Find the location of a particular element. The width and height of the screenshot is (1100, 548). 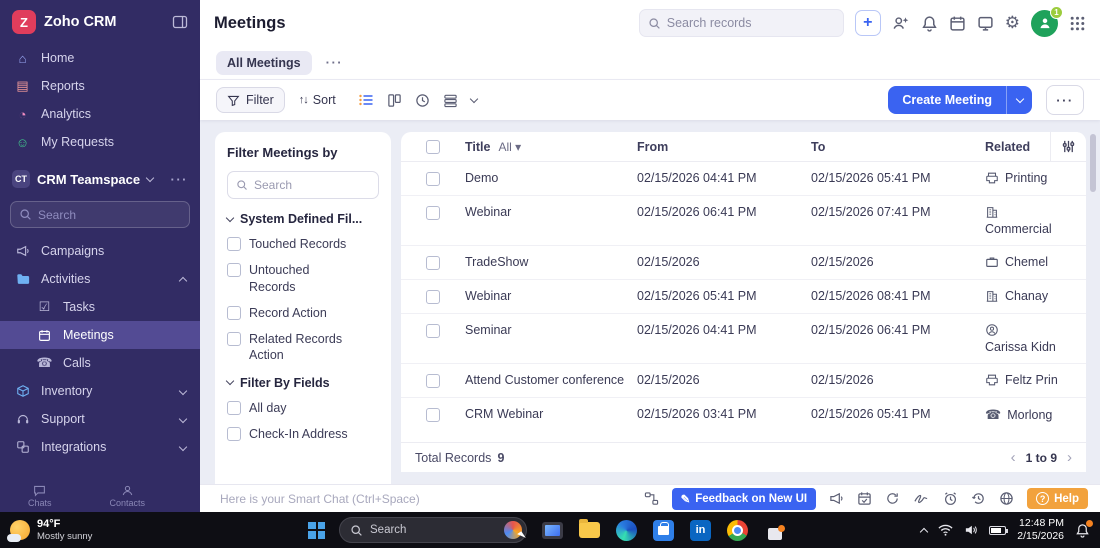

sidebar-item-inventory: Inventory is located at coordinates (100, 391).